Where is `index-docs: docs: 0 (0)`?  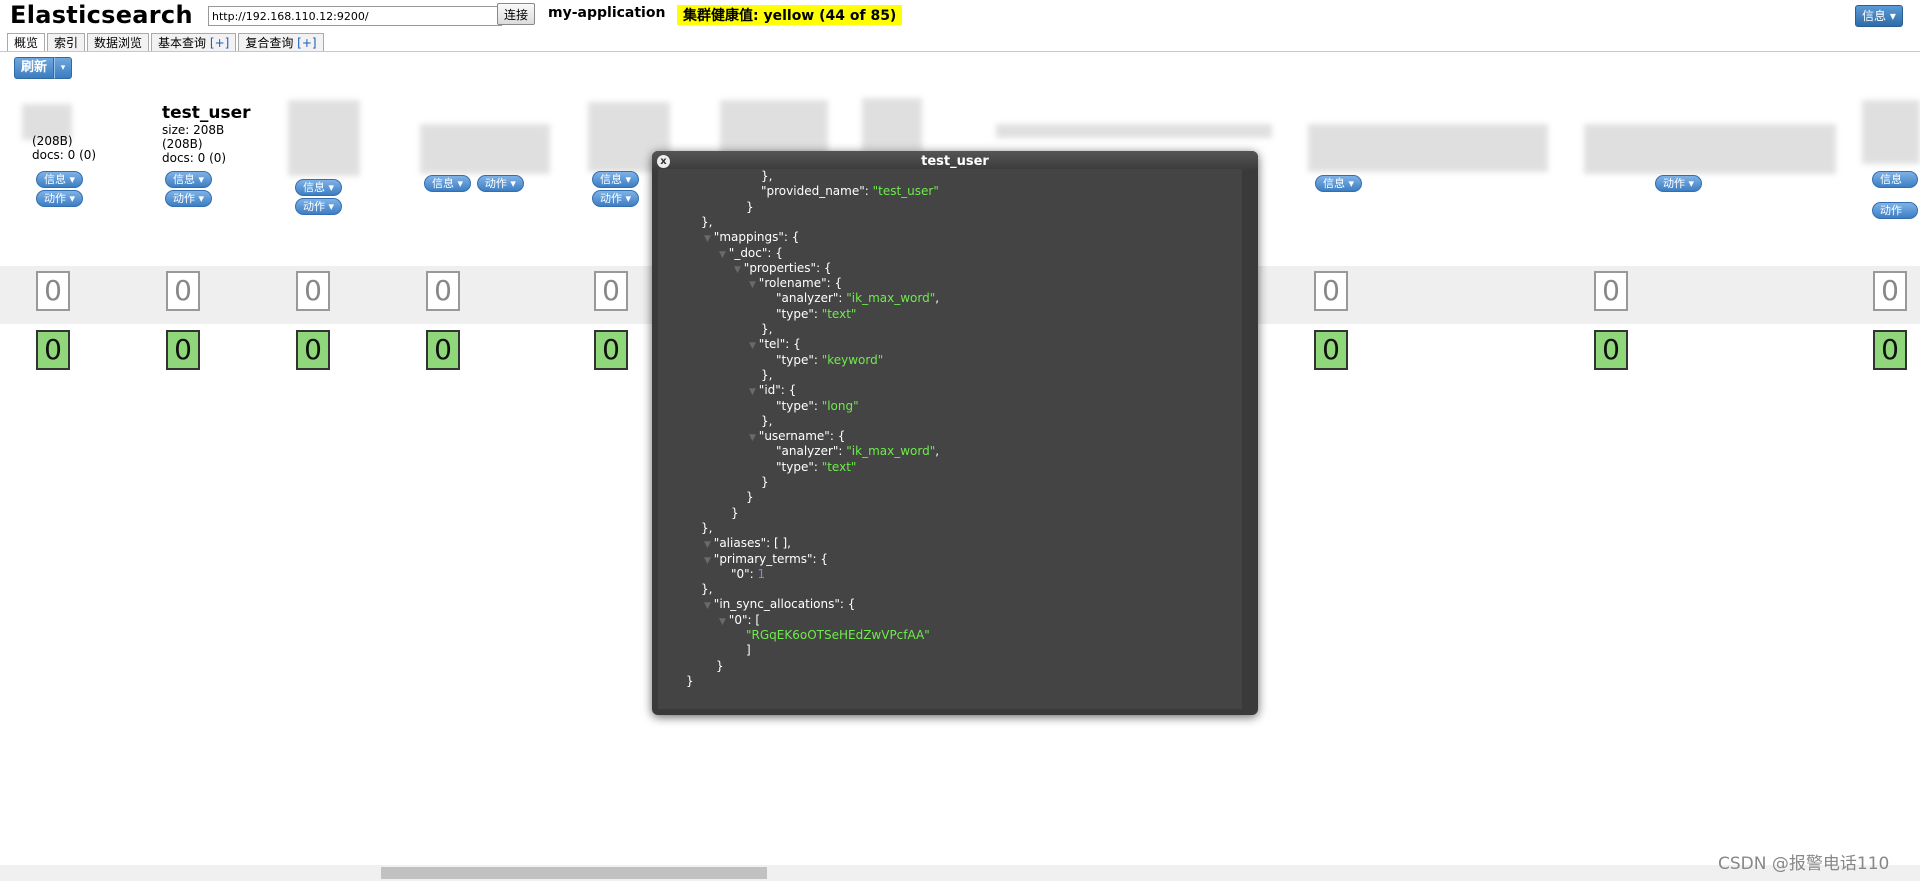 index-docs: docs: 0 (0) is located at coordinates (64, 155).